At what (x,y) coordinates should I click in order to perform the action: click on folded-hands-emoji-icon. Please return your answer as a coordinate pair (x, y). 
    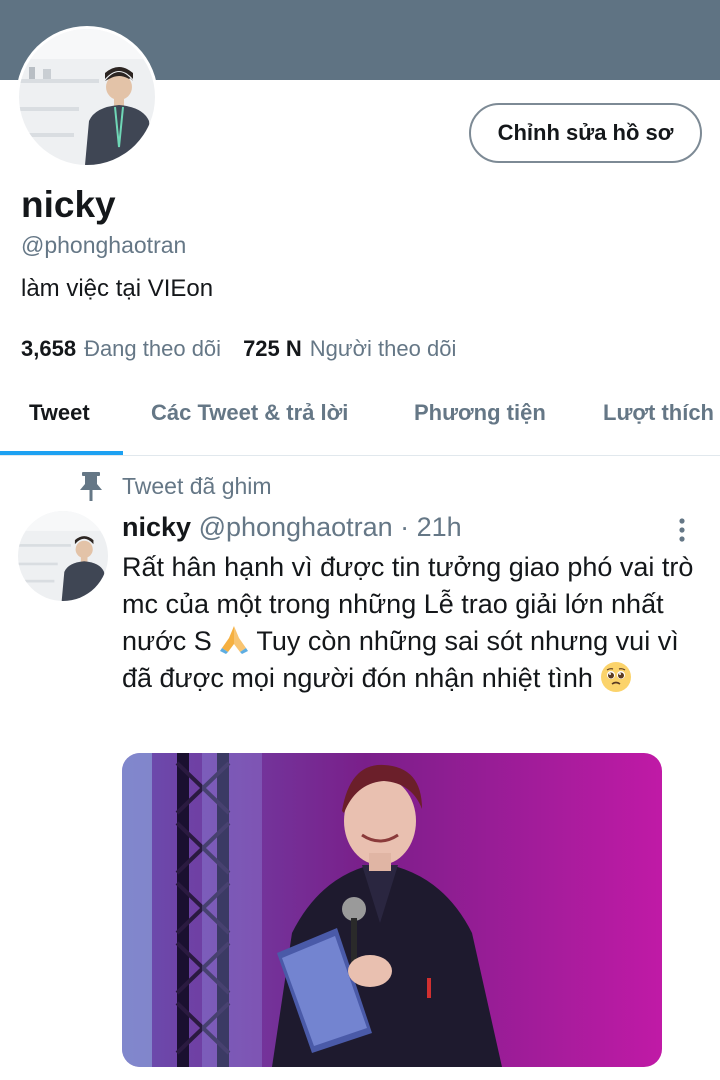
    Looking at the image, I should click on (234, 640).